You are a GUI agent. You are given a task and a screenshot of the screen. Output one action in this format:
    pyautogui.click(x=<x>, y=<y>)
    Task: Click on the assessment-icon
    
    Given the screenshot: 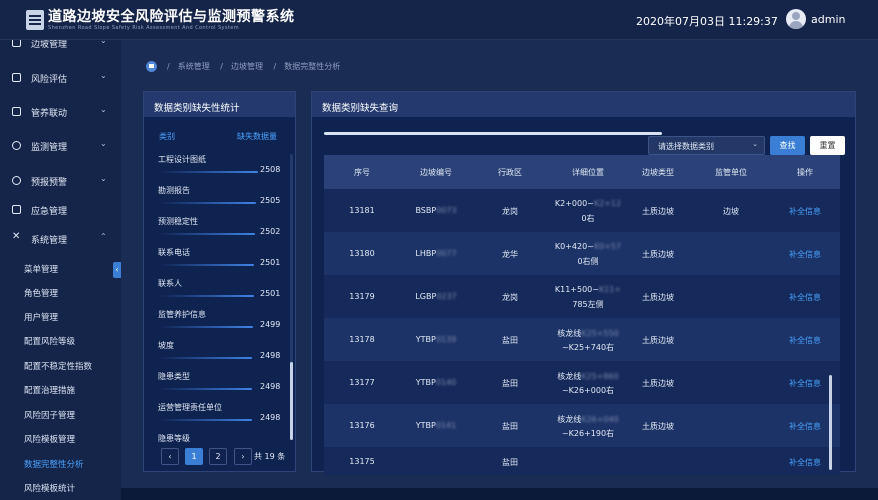 What is the action you would take?
    pyautogui.click(x=16, y=77)
    